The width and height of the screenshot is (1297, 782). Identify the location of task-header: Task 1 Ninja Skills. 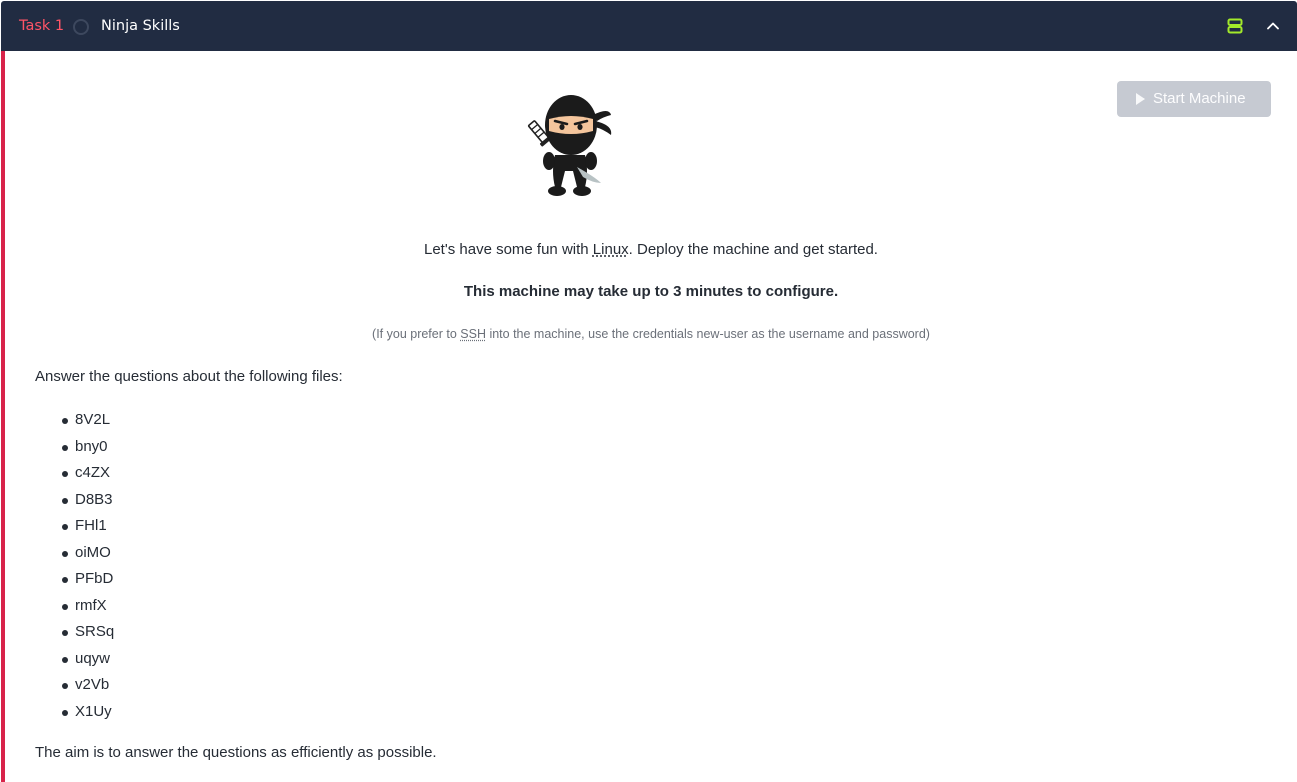
(649, 26).